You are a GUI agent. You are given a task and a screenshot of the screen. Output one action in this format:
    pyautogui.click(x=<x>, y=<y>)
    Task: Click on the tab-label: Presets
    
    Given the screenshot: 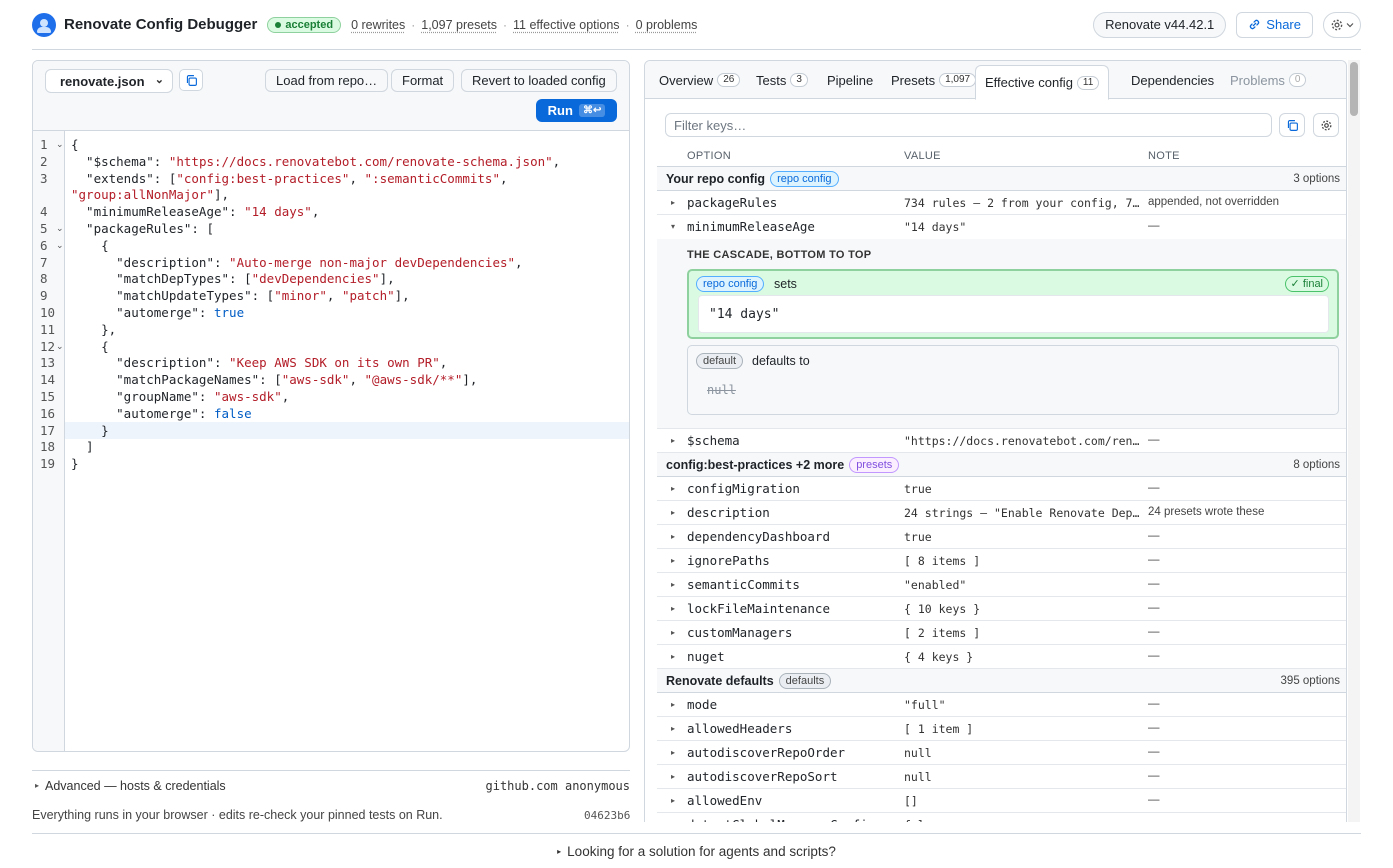 What is the action you would take?
    pyautogui.click(x=913, y=80)
    